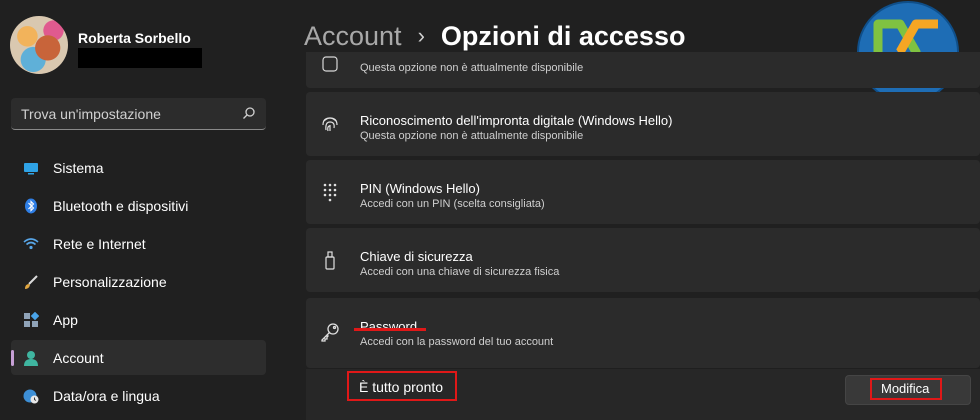 The width and height of the screenshot is (980, 420). I want to click on sidebar-item-label: Sistema, so click(78, 167).